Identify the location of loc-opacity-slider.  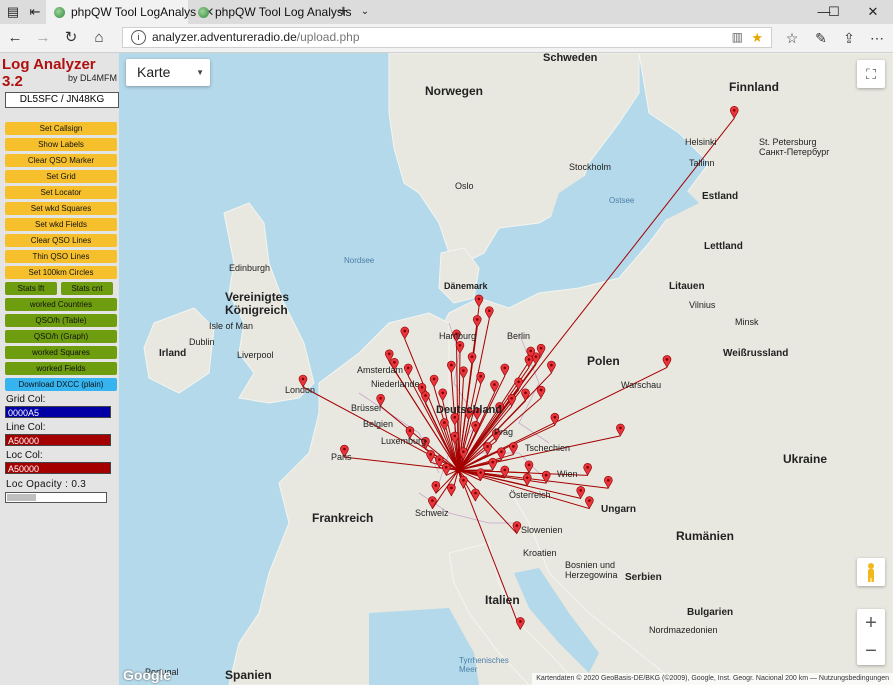
(56, 497).